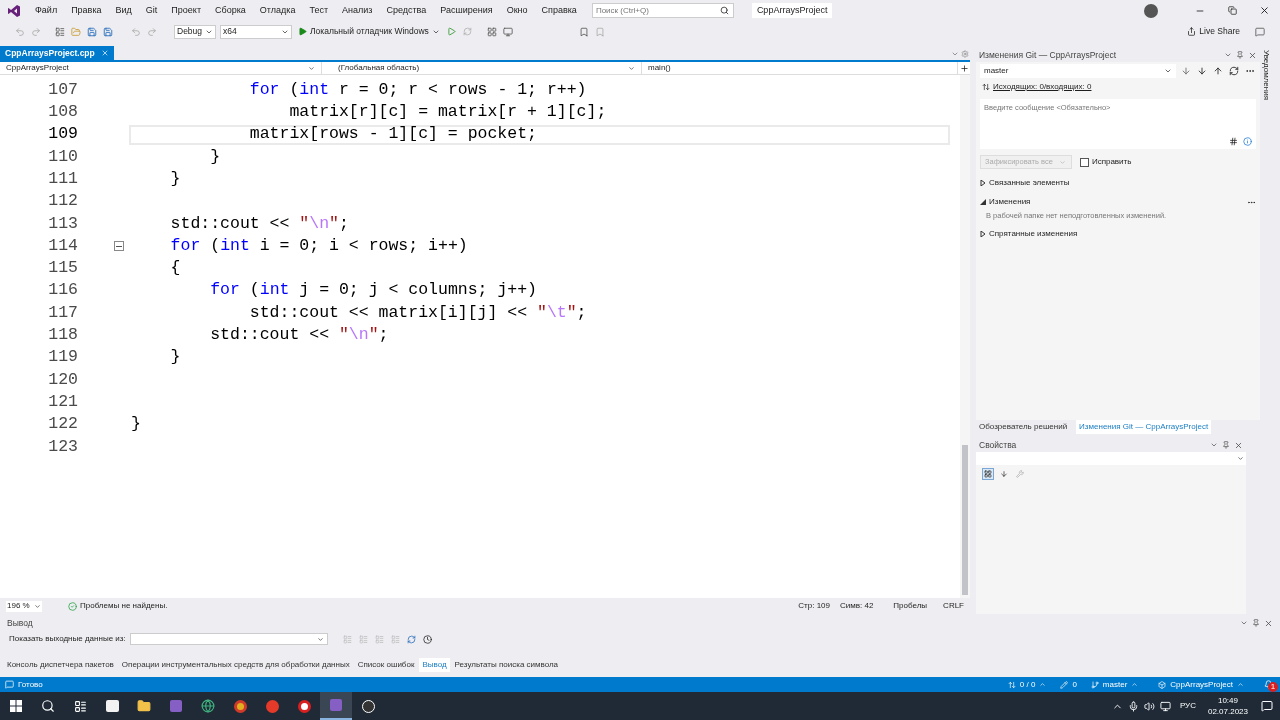 This screenshot has width=1280, height=720. I want to click on notifications-tab: Уведомления, so click(1266, 242).